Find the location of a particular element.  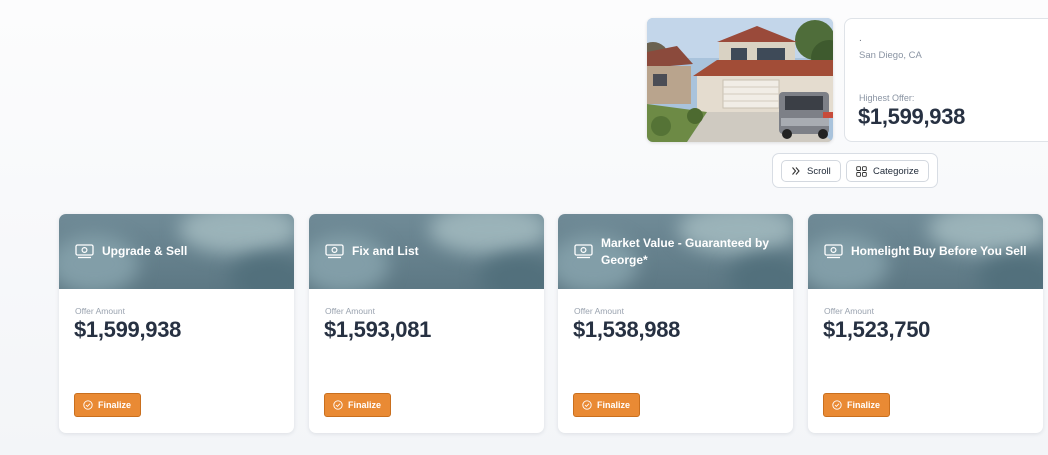

categorize-button: Categorize is located at coordinates (887, 171).